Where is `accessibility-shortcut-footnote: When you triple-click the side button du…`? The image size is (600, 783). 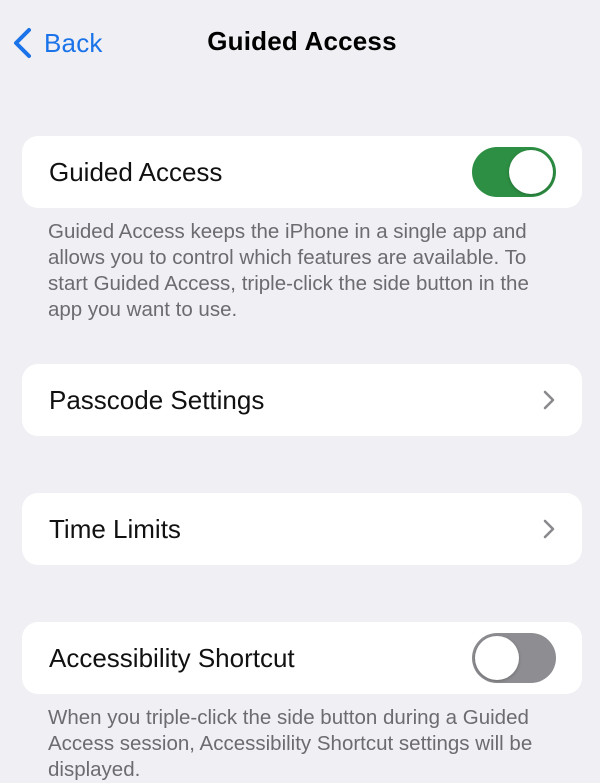 accessibility-shortcut-footnote: When you triple-click the side button du… is located at coordinates (290, 743).